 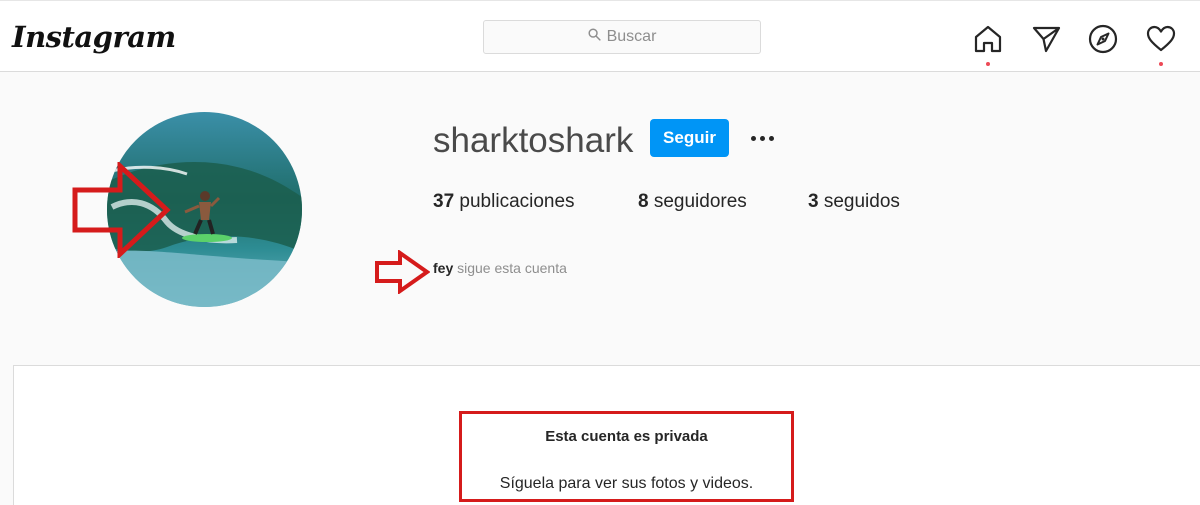 I want to click on followers-stat: 8 seguidores, so click(x=692, y=202).